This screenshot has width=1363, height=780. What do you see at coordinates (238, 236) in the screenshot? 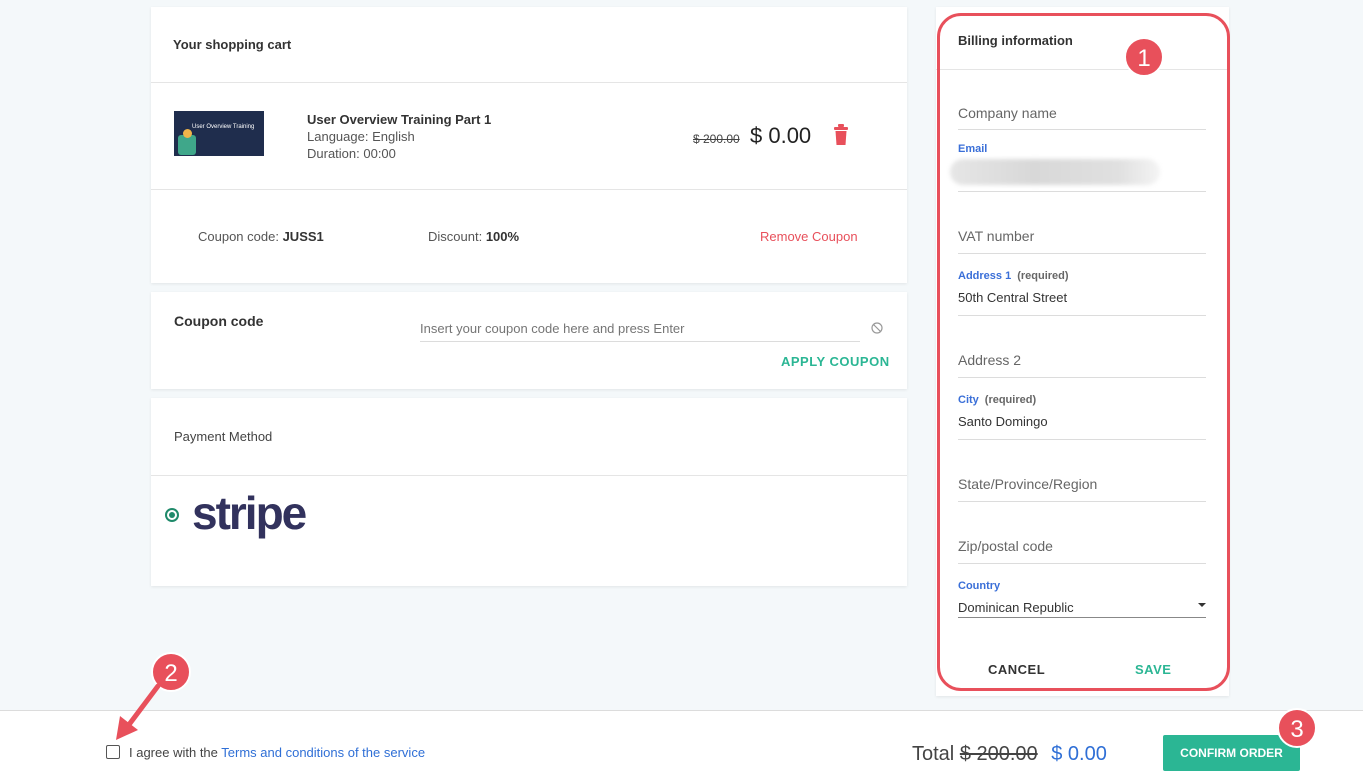
I see `coupon-code-label: Coupon code:` at bounding box center [238, 236].